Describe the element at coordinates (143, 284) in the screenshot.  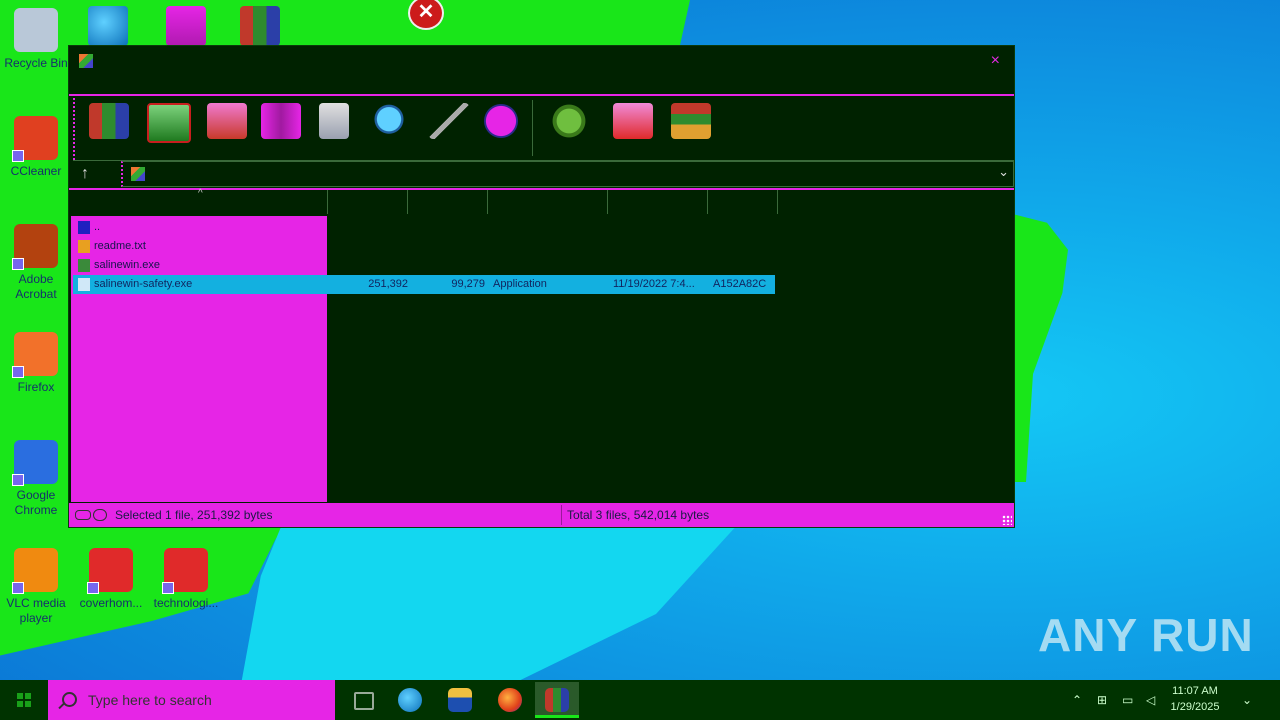
I see `file-name: salinewin-safety.exe` at that location.